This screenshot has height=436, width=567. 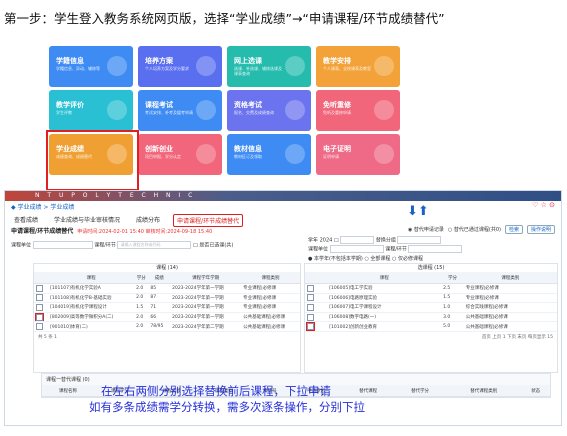 What do you see at coordinates (356, 249) in the screenshot?
I see `right-unit-select` at bounding box center [356, 249].